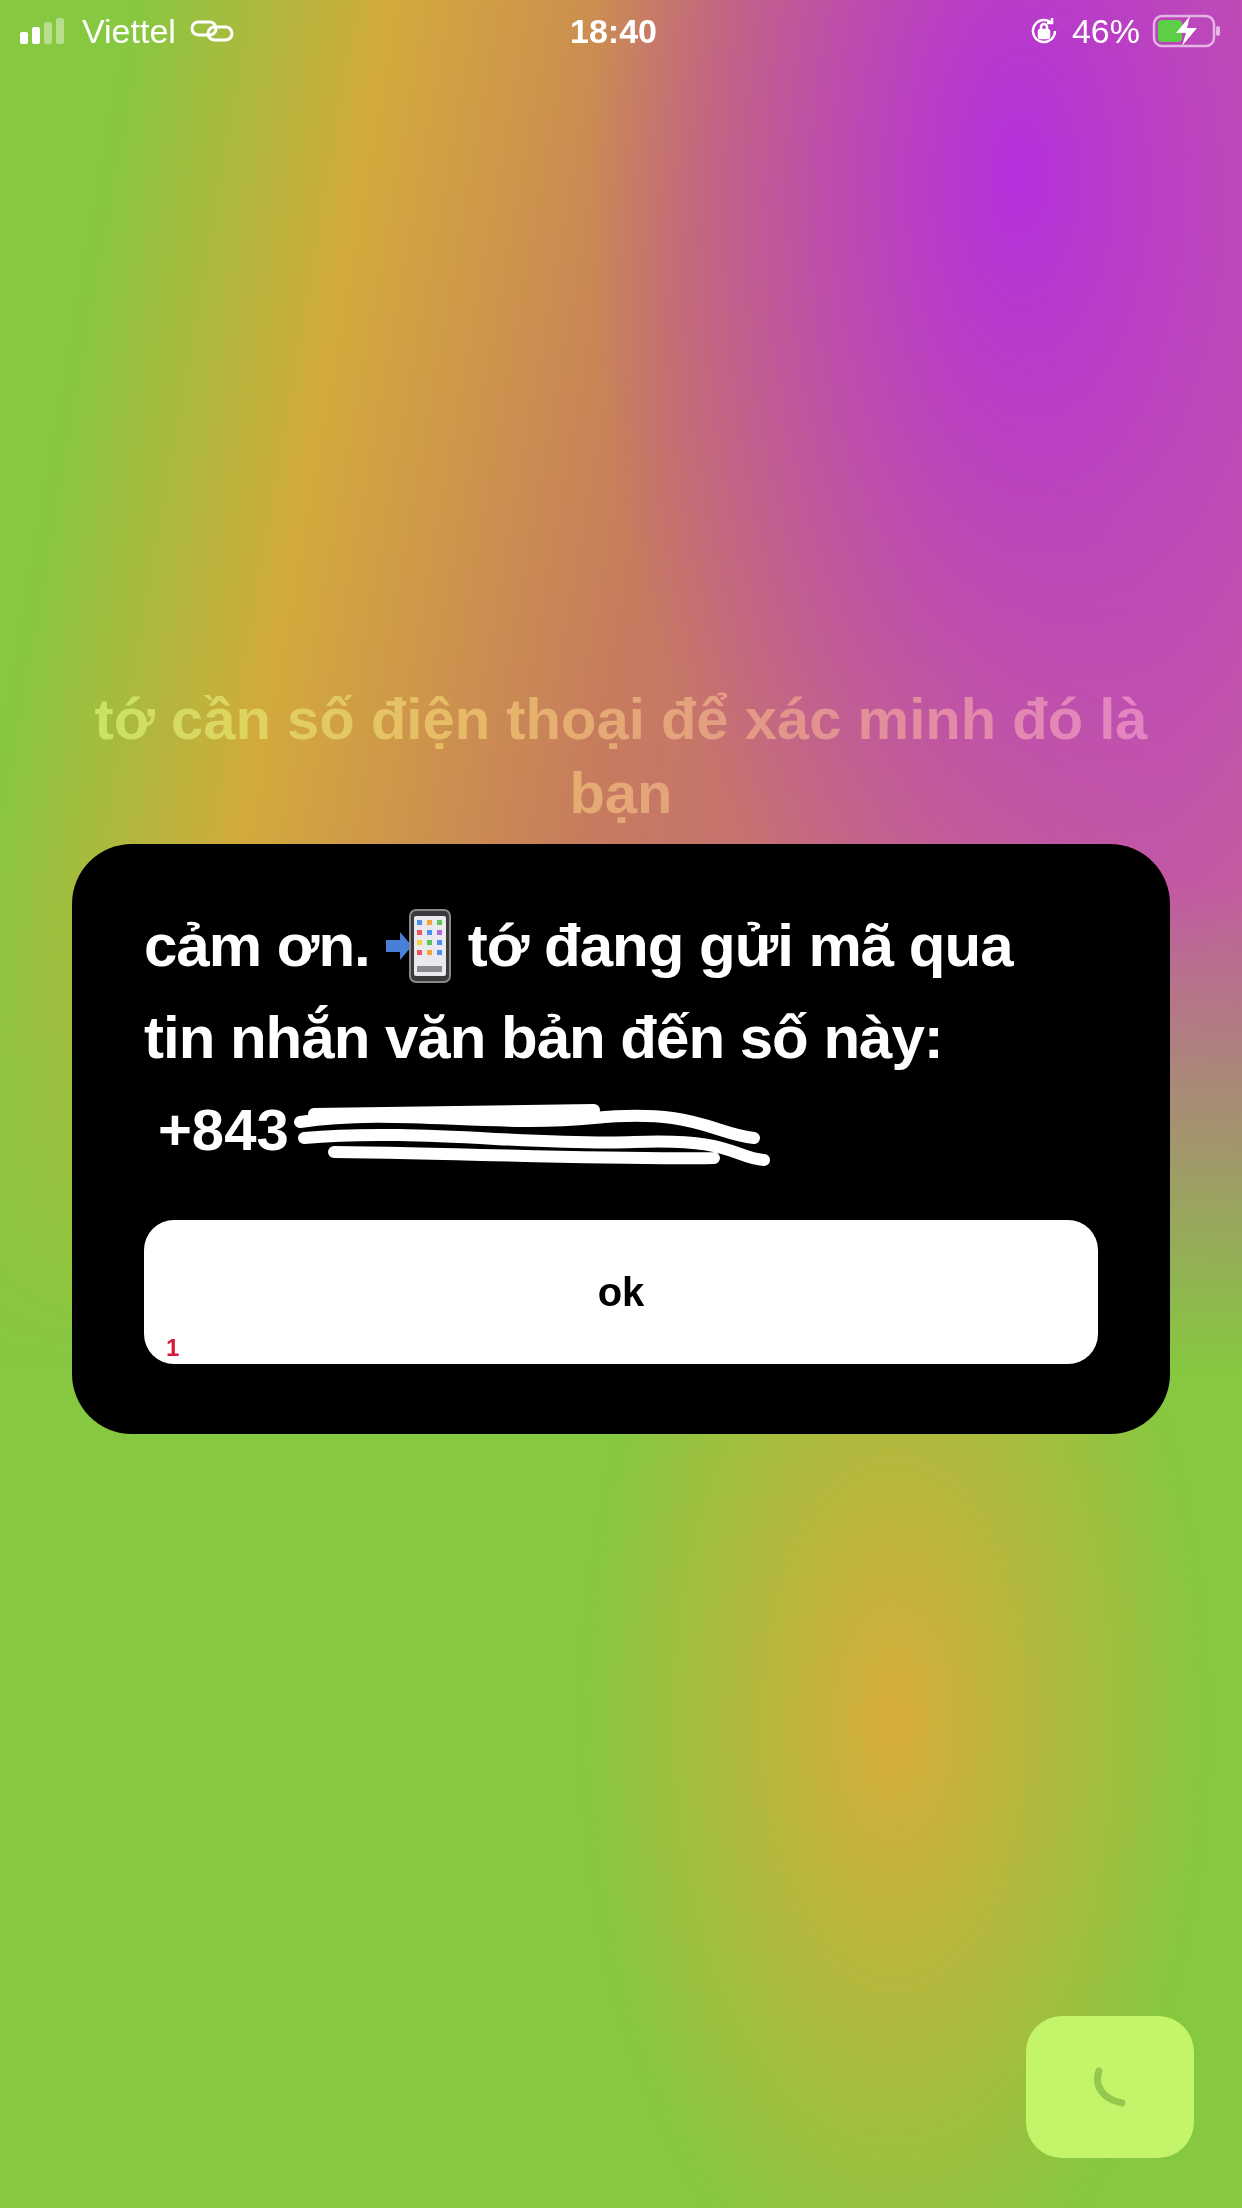 The image size is (1242, 2208). What do you see at coordinates (543, 1038) in the screenshot?
I see `message-text: tin nhắn văn bản đến số này:` at bounding box center [543, 1038].